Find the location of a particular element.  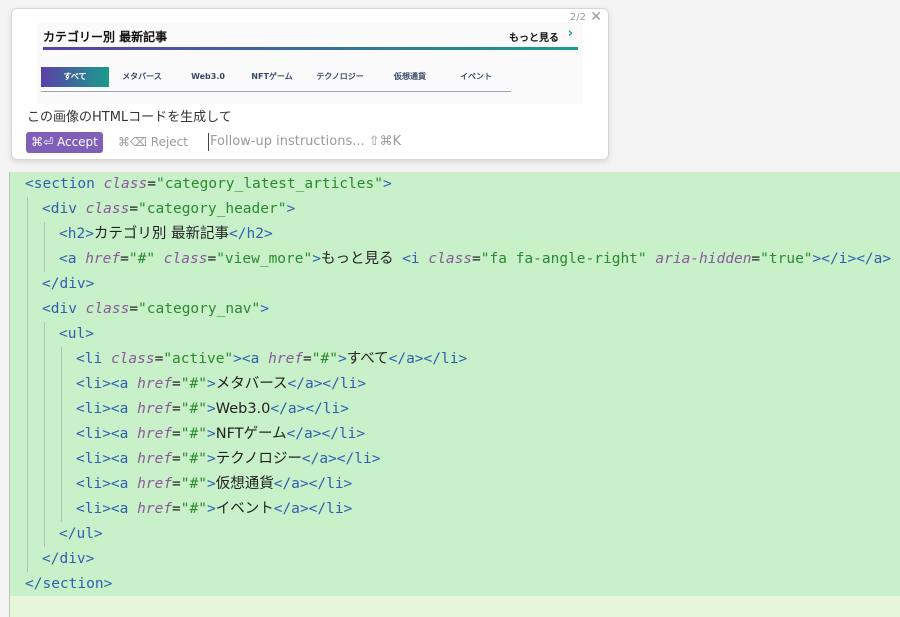

code-nav-item: NFTゲーム is located at coordinates (251, 434).